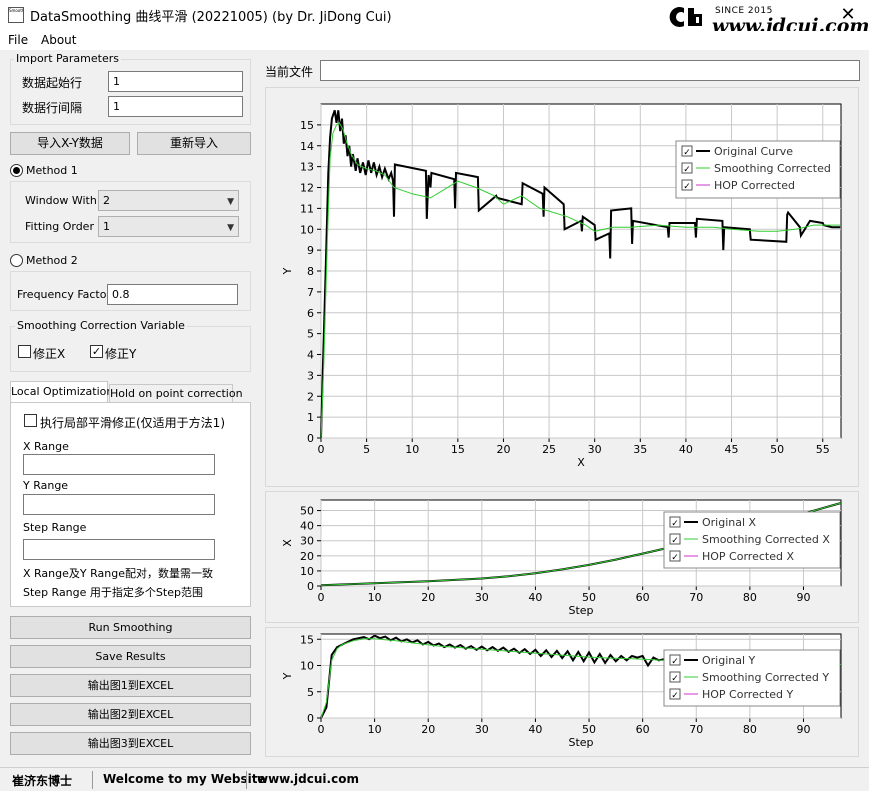 This screenshot has height=791, width=869. What do you see at coordinates (848, 15) in the screenshot?
I see `close-icon: ✕` at bounding box center [848, 15].